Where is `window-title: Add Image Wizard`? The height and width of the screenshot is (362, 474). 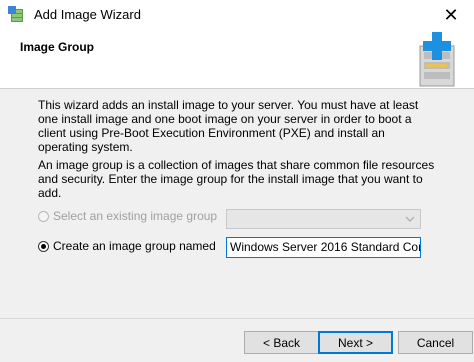 window-title: Add Image Wizard is located at coordinates (87, 14).